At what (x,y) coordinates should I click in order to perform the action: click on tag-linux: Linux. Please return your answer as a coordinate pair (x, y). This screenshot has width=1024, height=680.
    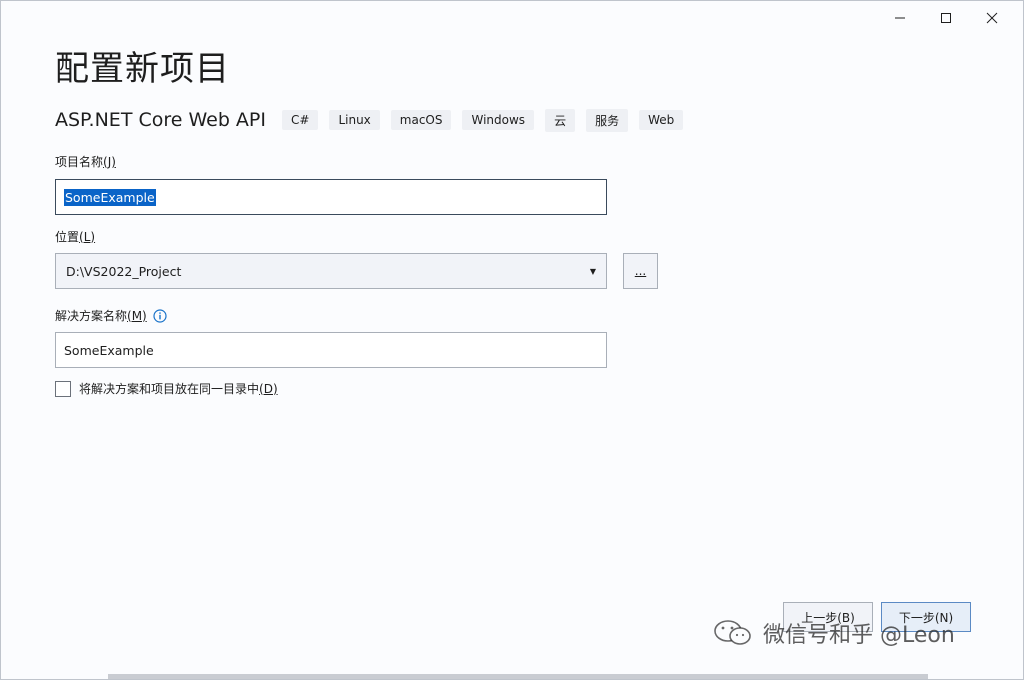
    Looking at the image, I should click on (354, 120).